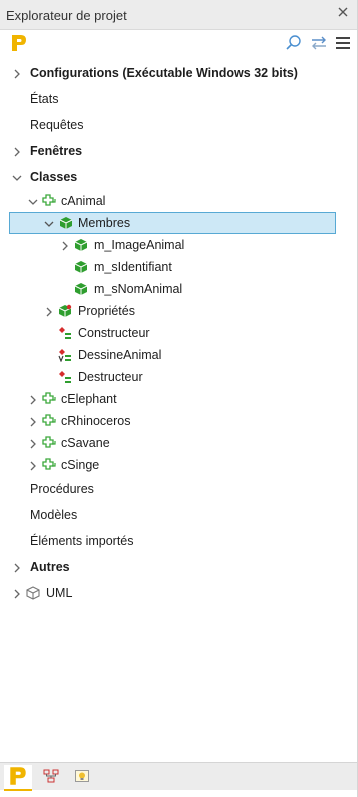  I want to click on panel-title: Explorateur de projet, so click(66, 15).